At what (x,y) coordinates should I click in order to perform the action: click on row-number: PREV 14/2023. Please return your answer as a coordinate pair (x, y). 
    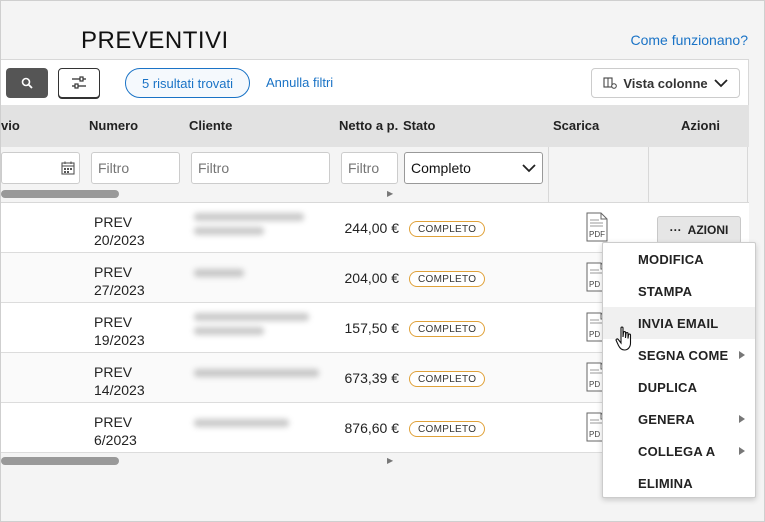
    Looking at the image, I should click on (119, 381).